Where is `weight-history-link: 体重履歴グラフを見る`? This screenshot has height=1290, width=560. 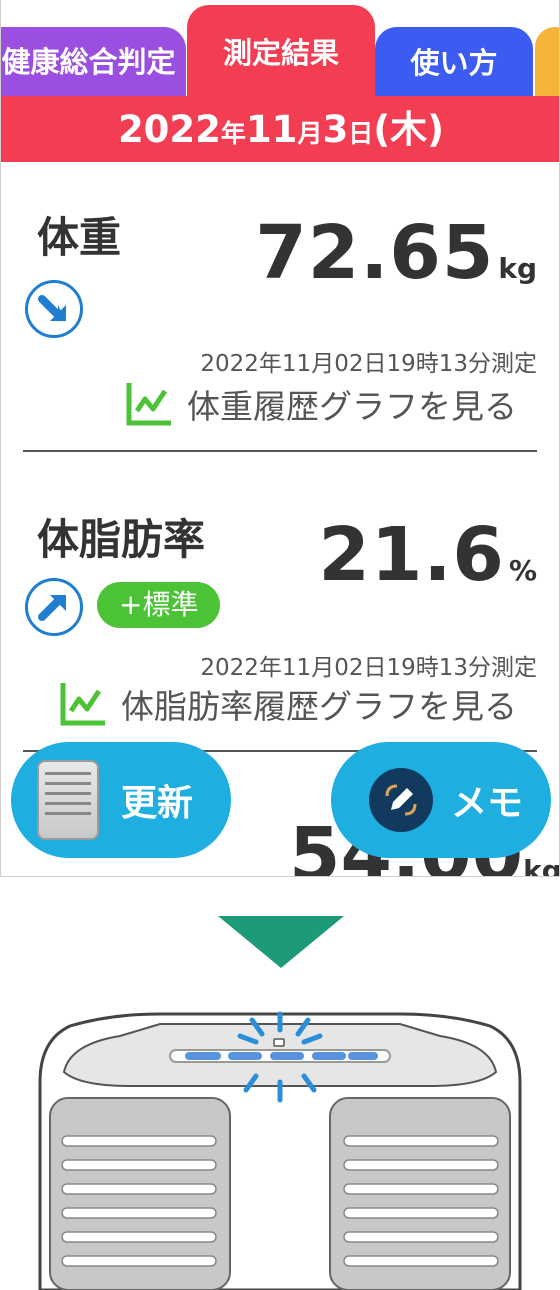
weight-history-link: 体重履歴グラフを見る is located at coordinates (321, 404).